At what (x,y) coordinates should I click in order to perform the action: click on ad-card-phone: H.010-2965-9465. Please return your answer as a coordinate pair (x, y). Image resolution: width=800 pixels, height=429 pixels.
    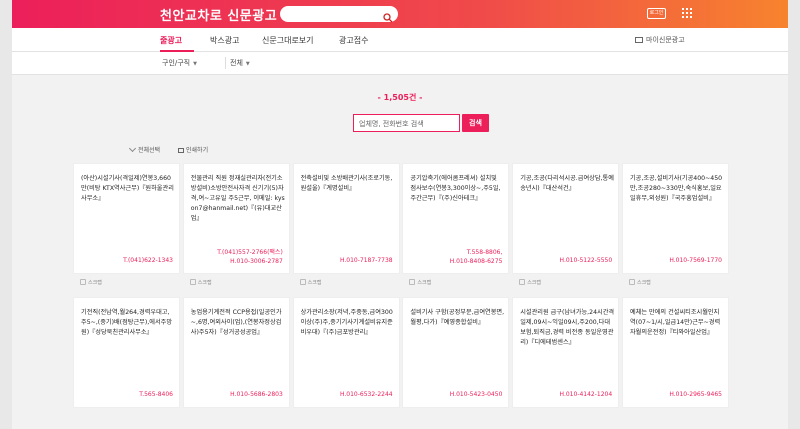
    Looking at the image, I should click on (695, 394).